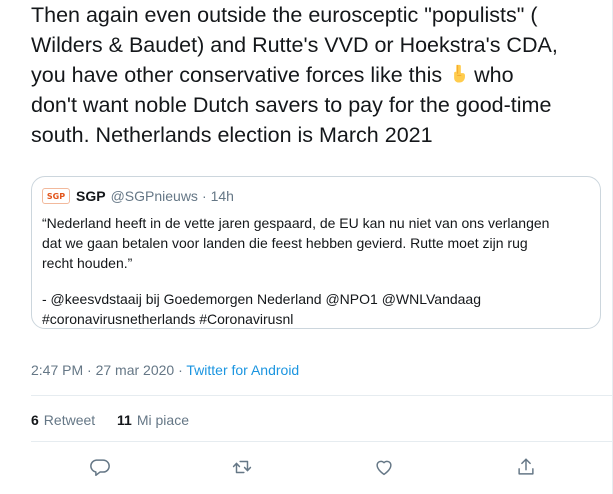 This screenshot has width=613, height=494. Describe the element at coordinates (242, 370) in the screenshot. I see `tweet-source-link: Twitter for Android` at that location.